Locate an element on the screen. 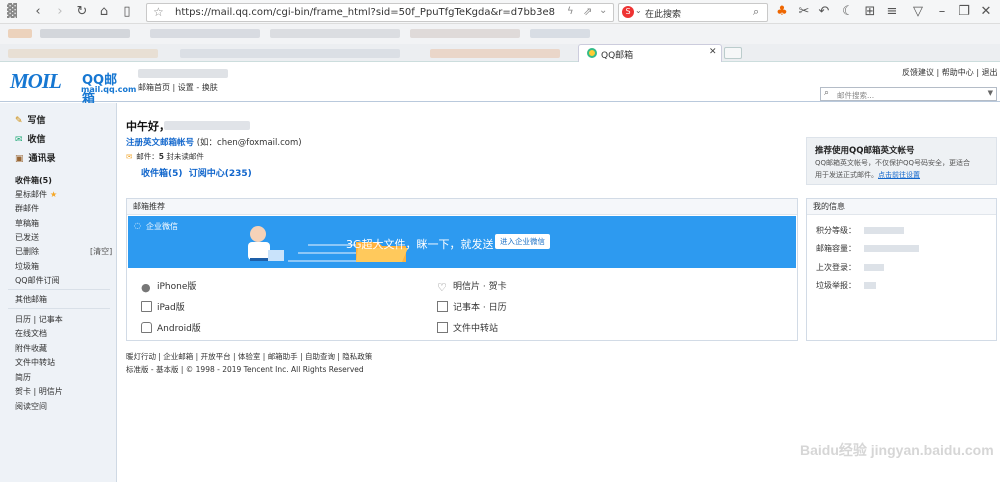 This screenshot has width=1000, height=482. footer-link: 开放平台 is located at coordinates (216, 356).